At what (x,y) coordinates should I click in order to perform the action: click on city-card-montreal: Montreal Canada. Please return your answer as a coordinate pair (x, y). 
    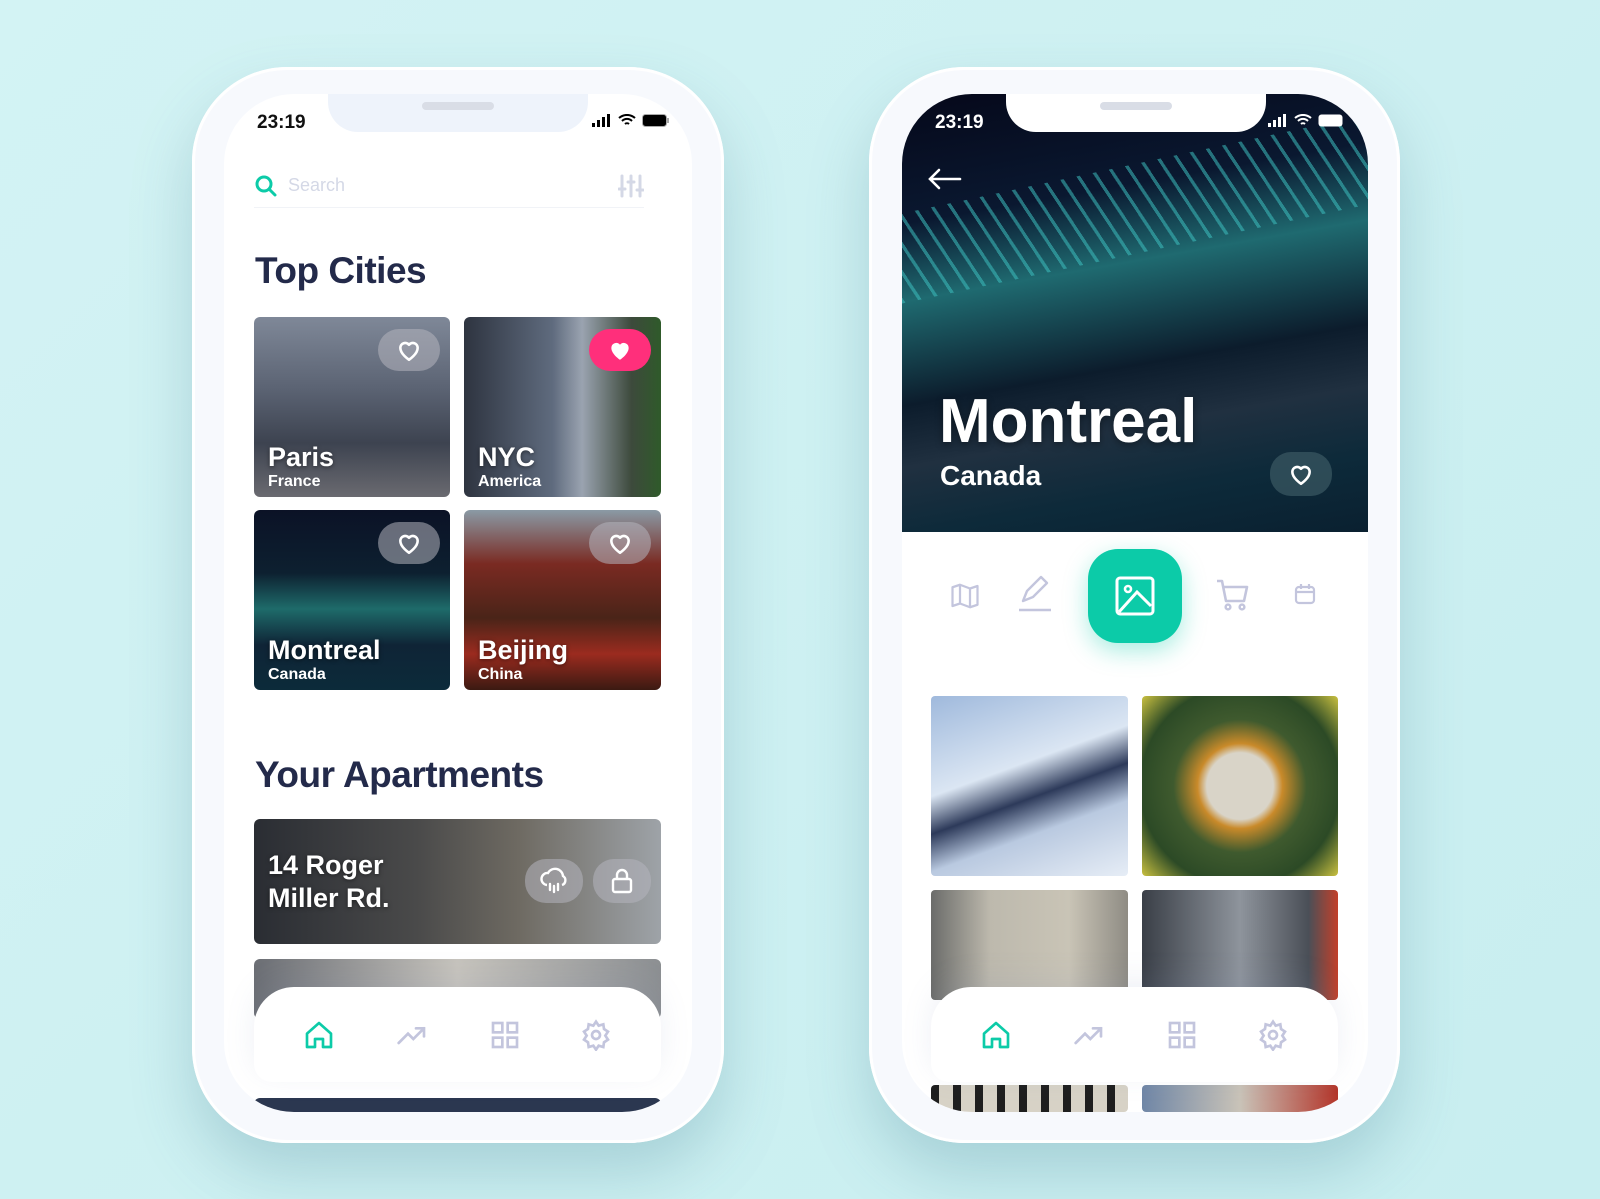
    Looking at the image, I should click on (352, 600).